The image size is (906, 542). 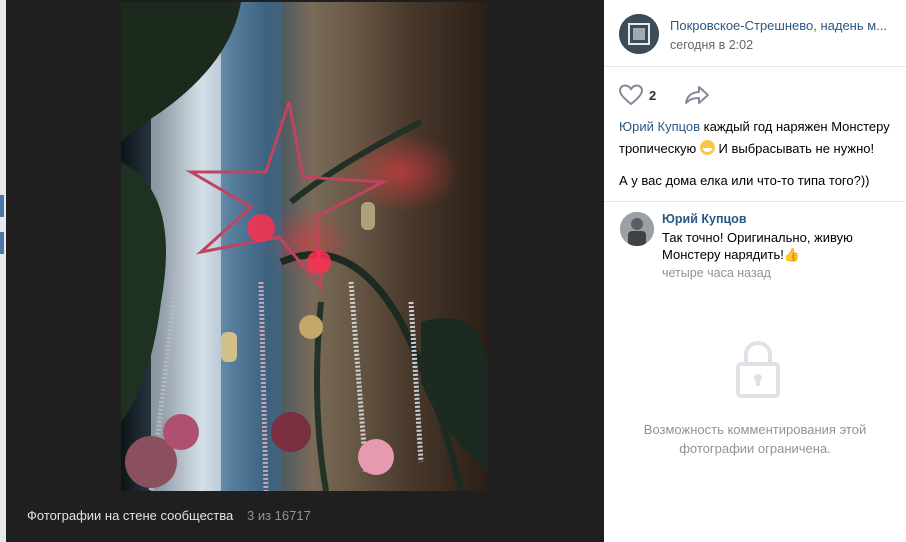 What do you see at coordinates (659, 126) in the screenshot?
I see `post-author-link: Юрий Купцов` at bounding box center [659, 126].